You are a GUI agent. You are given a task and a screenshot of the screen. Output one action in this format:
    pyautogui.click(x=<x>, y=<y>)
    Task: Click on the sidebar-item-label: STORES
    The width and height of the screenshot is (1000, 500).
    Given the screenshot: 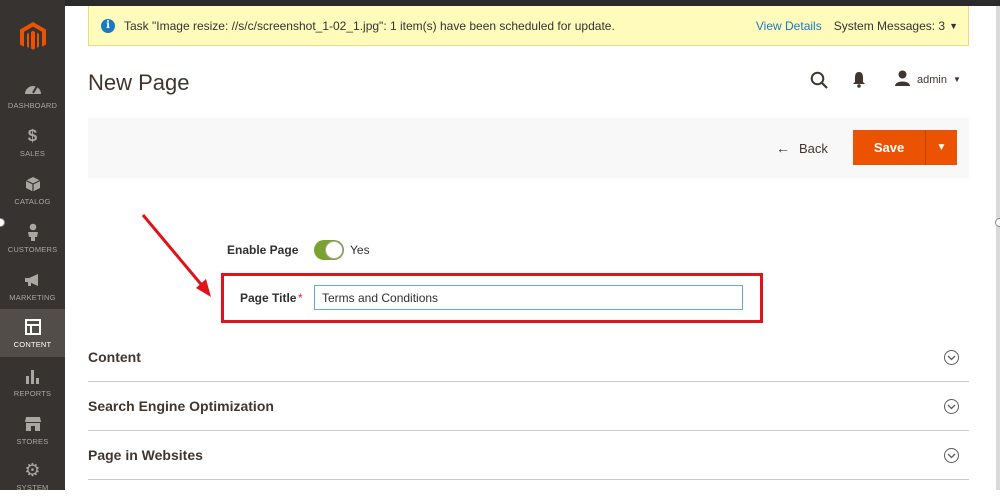 What is the action you would take?
    pyautogui.click(x=32, y=441)
    